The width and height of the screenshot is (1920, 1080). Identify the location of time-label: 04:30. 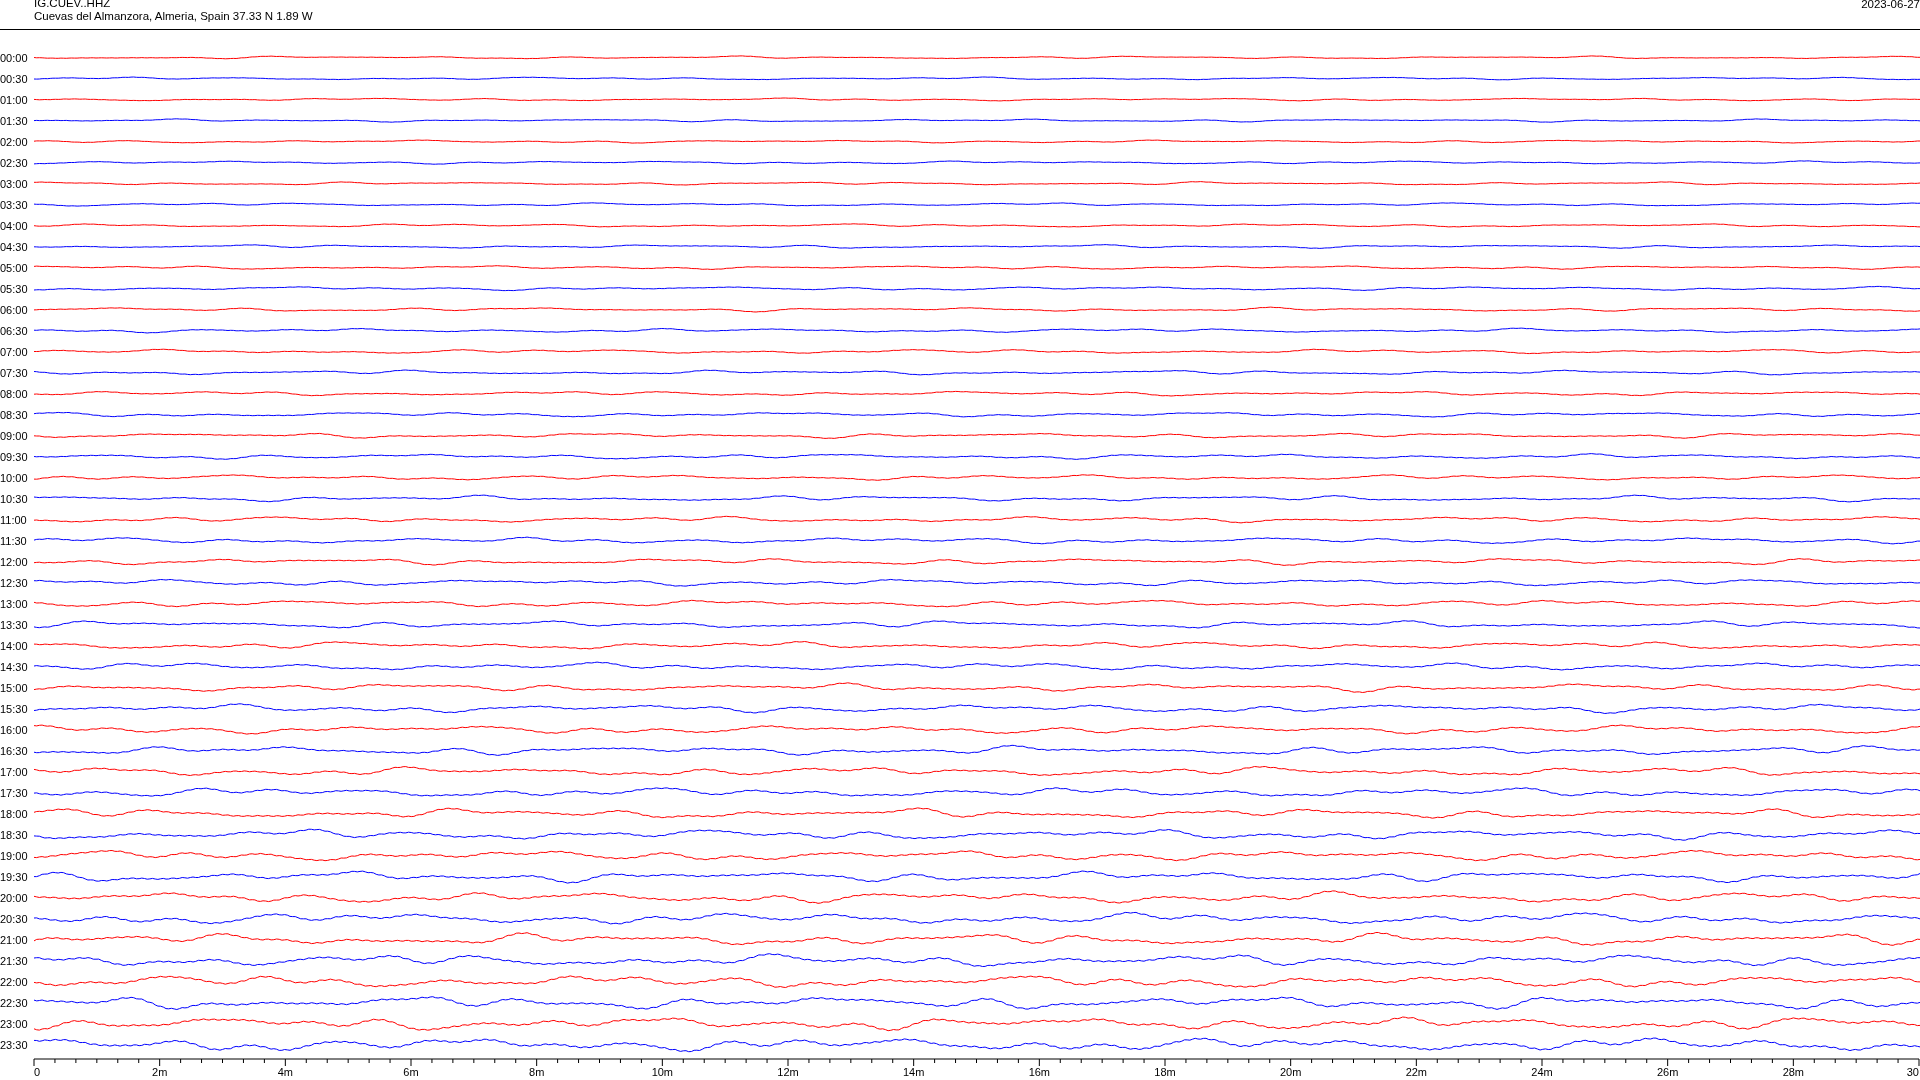
(14, 246).